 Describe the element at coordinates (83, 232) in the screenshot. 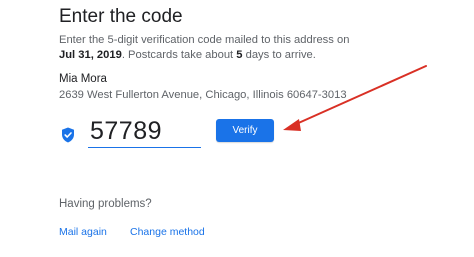

I see `mail-again-link: Mail again` at that location.